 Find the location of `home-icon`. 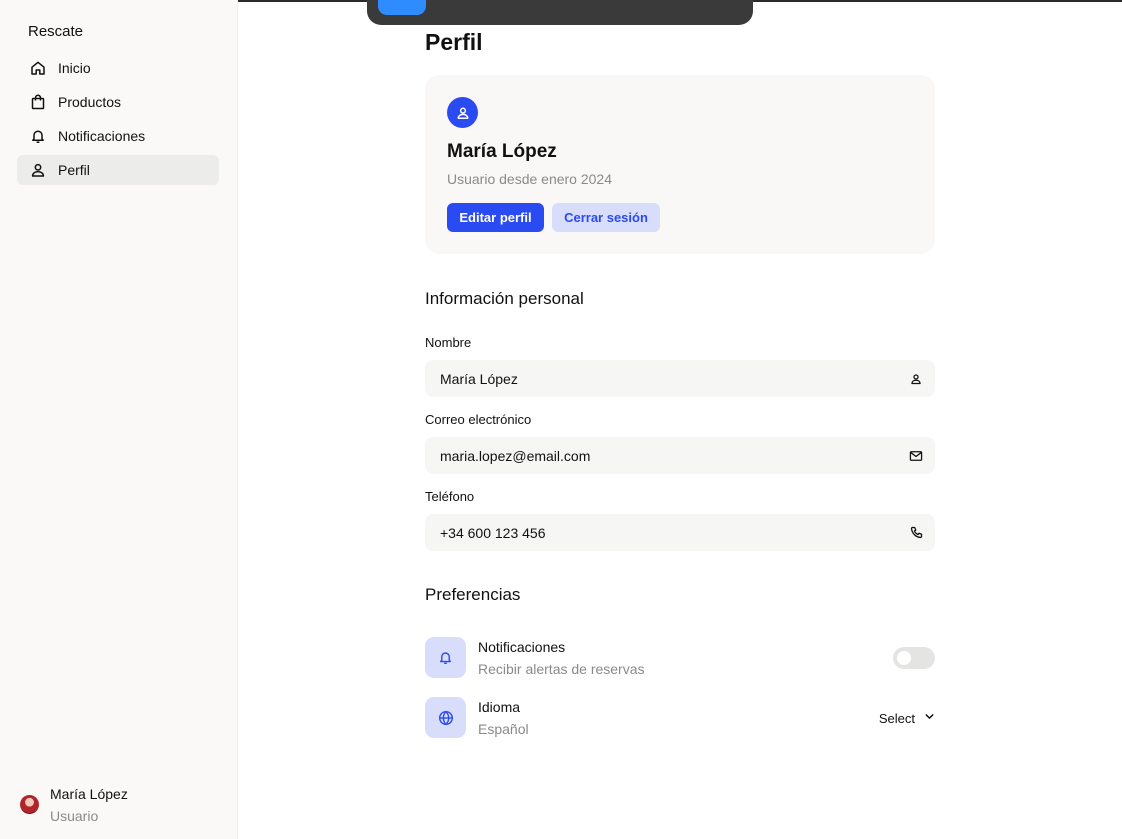

home-icon is located at coordinates (38, 68).